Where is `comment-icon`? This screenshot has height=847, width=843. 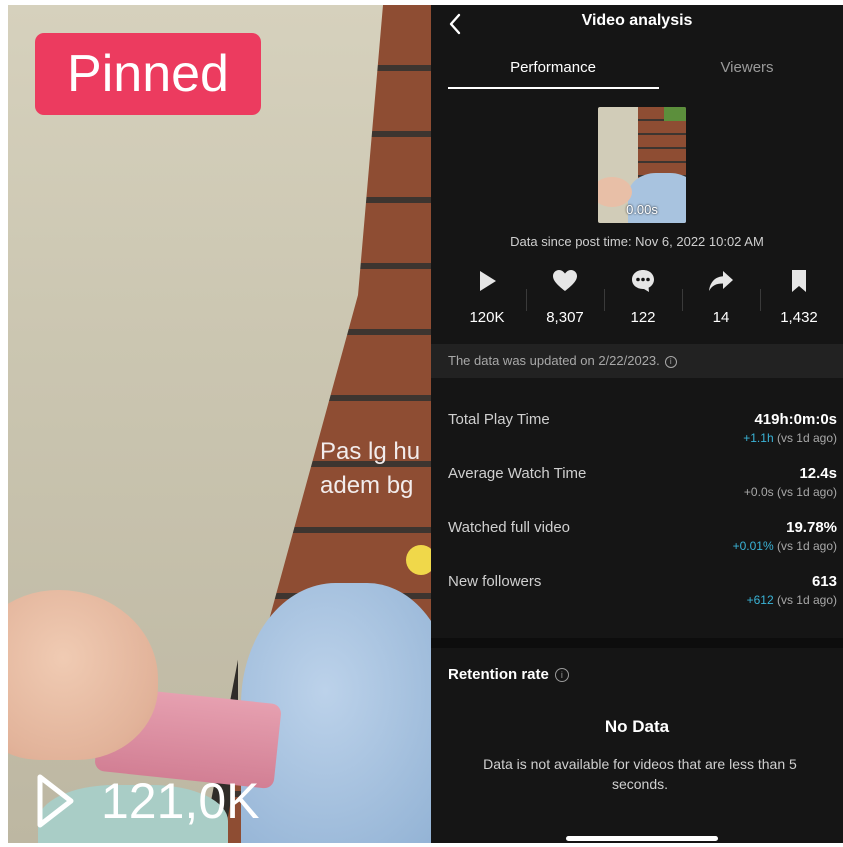 comment-icon is located at coordinates (643, 281).